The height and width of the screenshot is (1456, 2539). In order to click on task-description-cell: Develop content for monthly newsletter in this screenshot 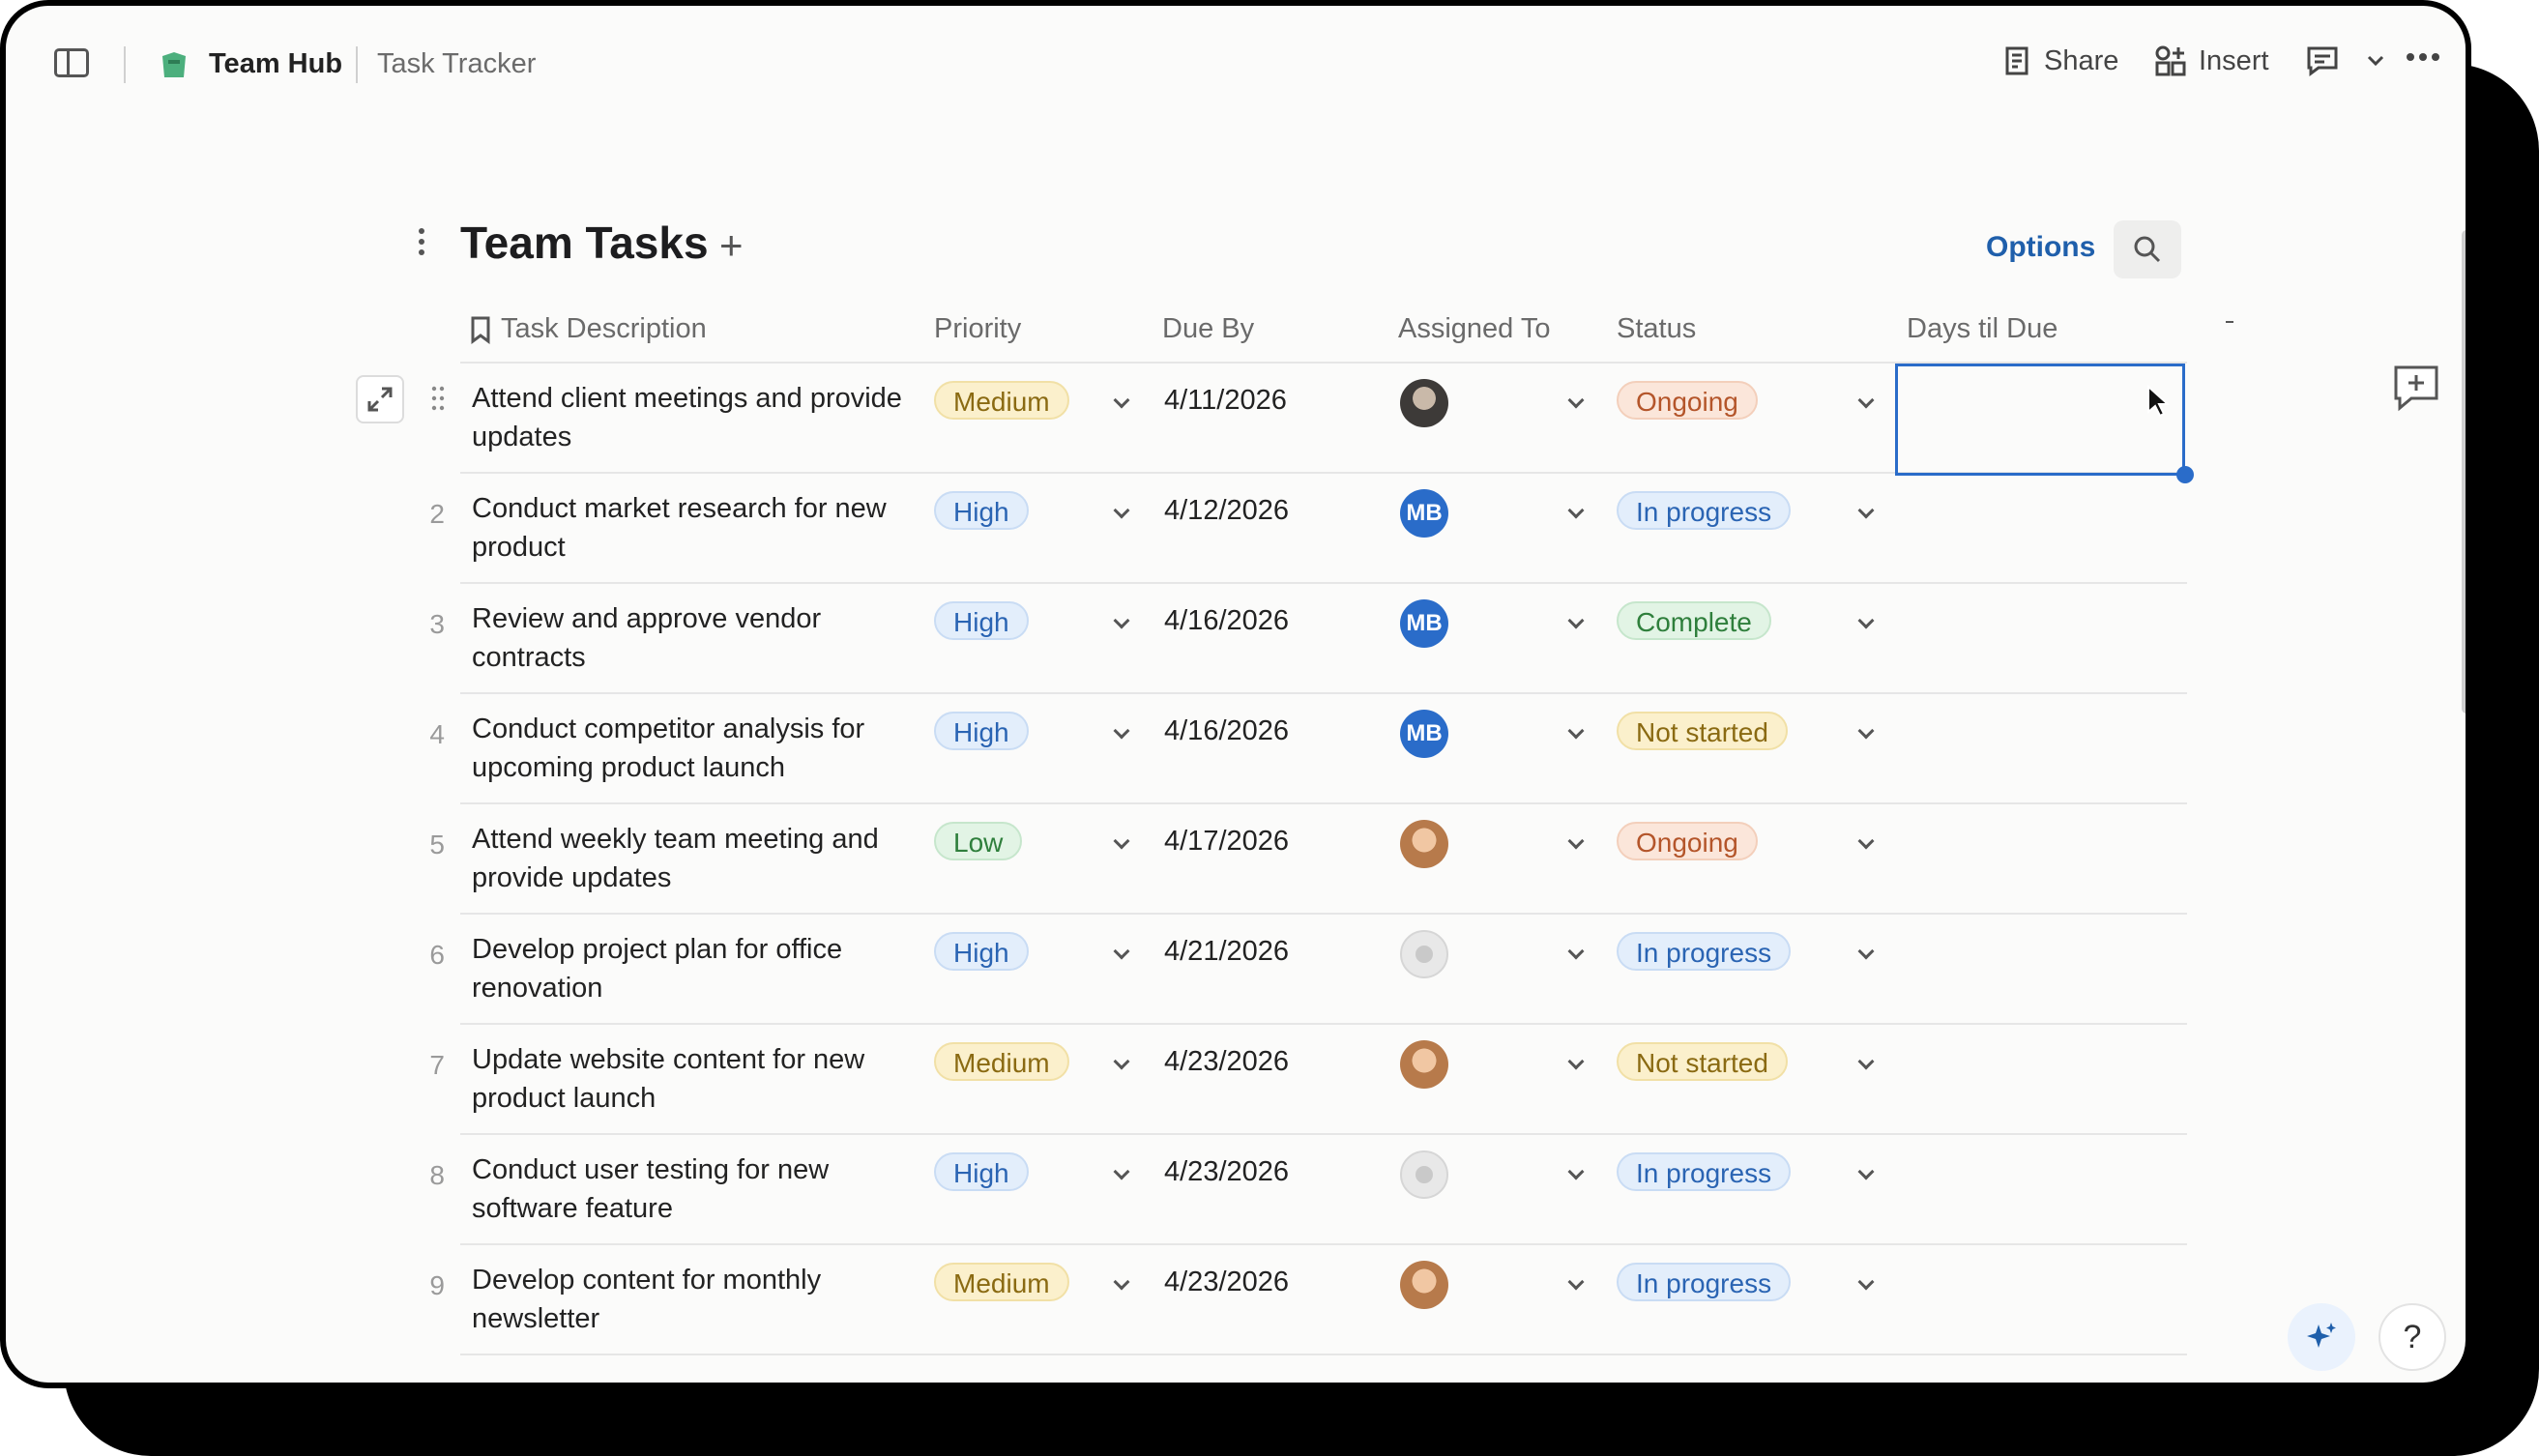, I will do `click(699, 1300)`.